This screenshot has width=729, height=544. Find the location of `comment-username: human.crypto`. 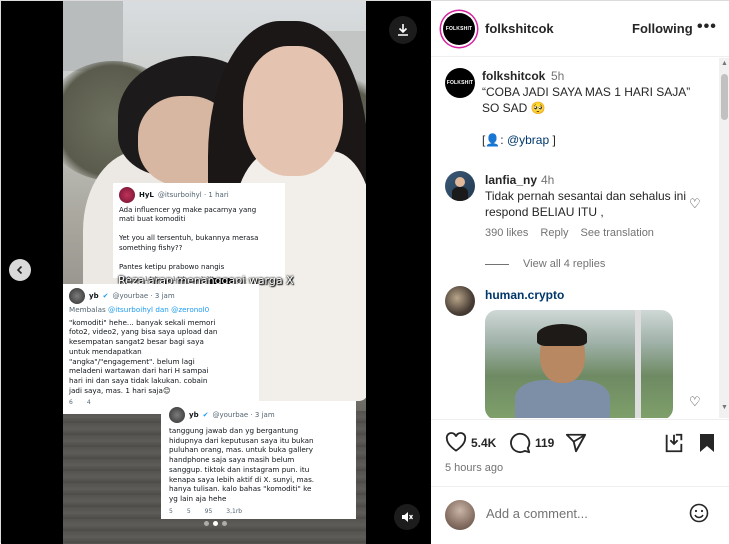

comment-username: human.crypto is located at coordinates (524, 295).